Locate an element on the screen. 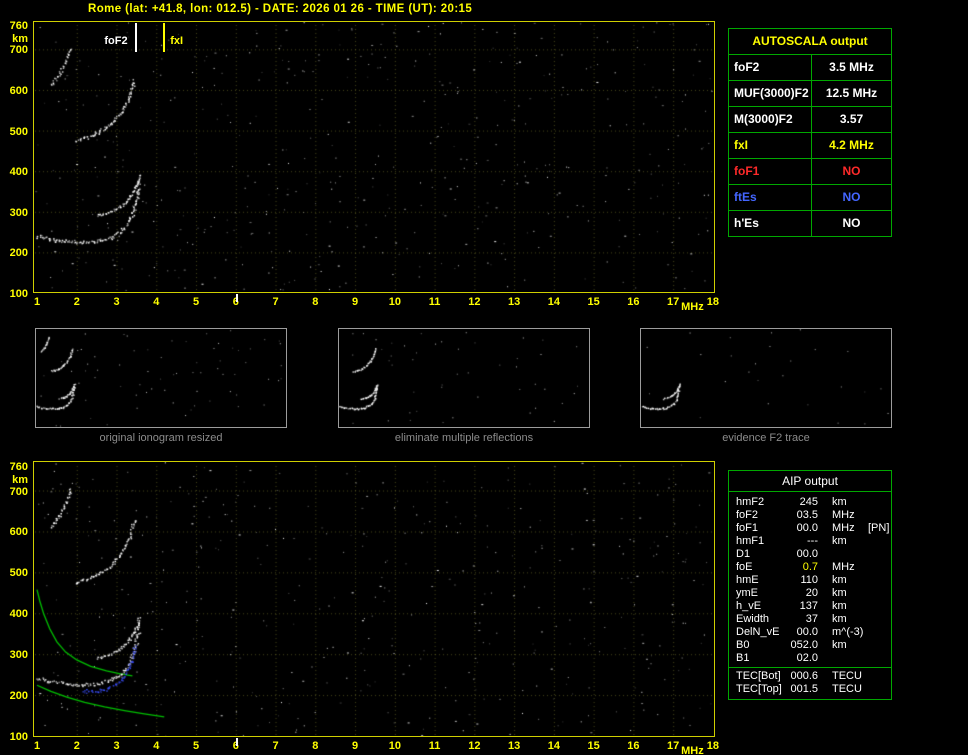 Image resolution: width=968 pixels, height=755 pixels. param-unit is located at coordinates (840, 554).